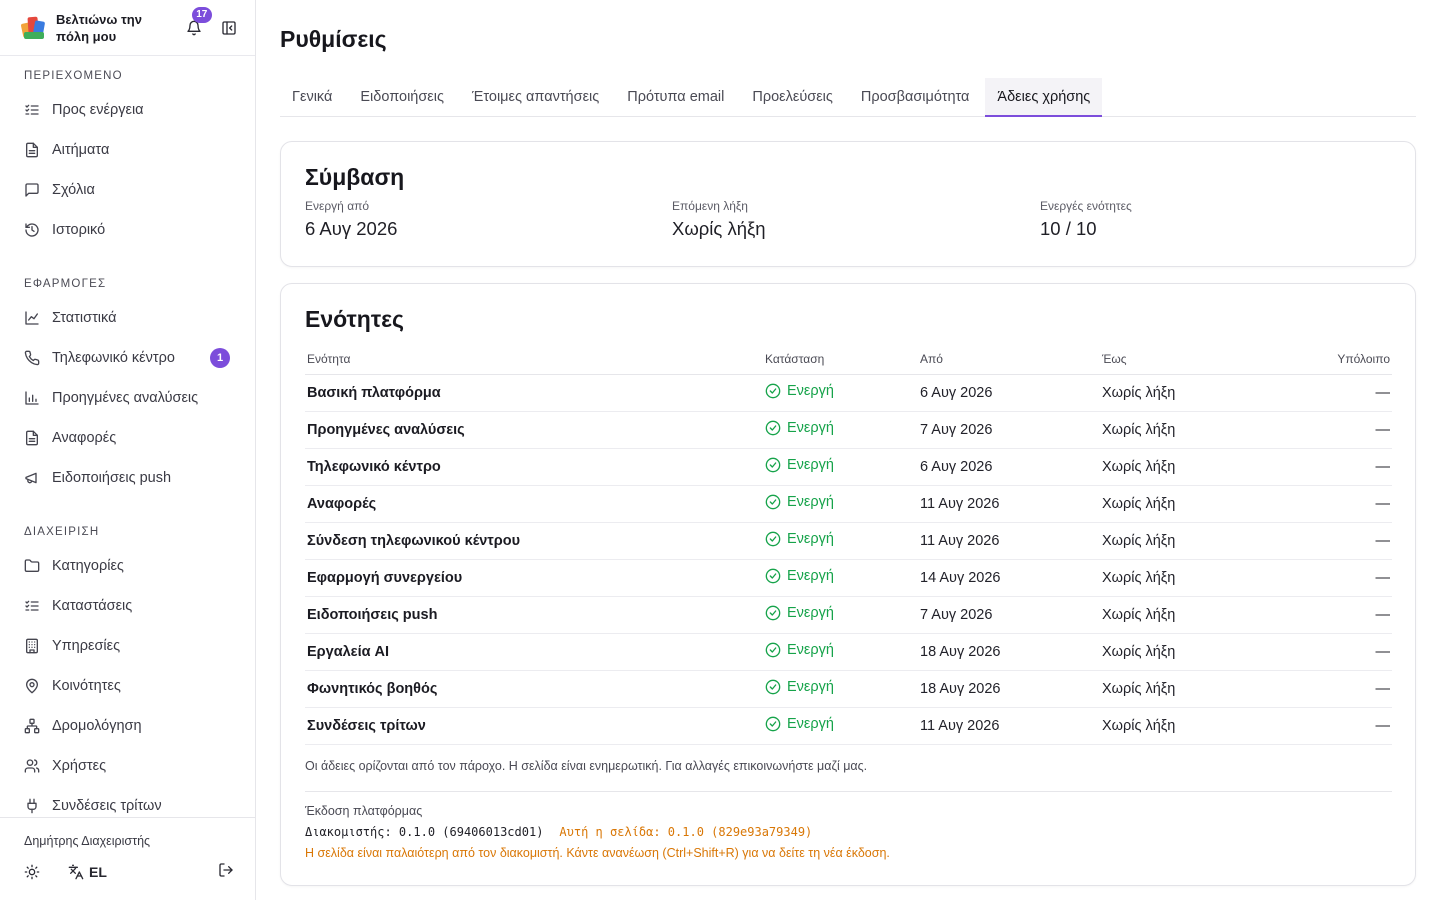 Image resolution: width=1440 pixels, height=900 pixels. Describe the element at coordinates (719, 219) in the screenshot. I see `next-expiry-stat: Επόμενη λήξη Χωρίς λήξη` at that location.